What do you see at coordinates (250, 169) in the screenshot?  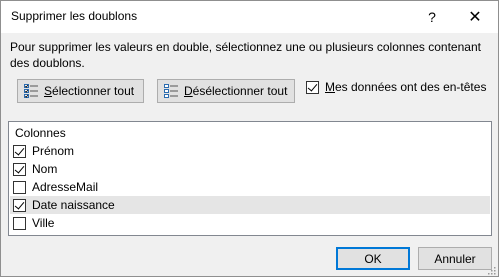 I see `column-item-nom: Nom` at bounding box center [250, 169].